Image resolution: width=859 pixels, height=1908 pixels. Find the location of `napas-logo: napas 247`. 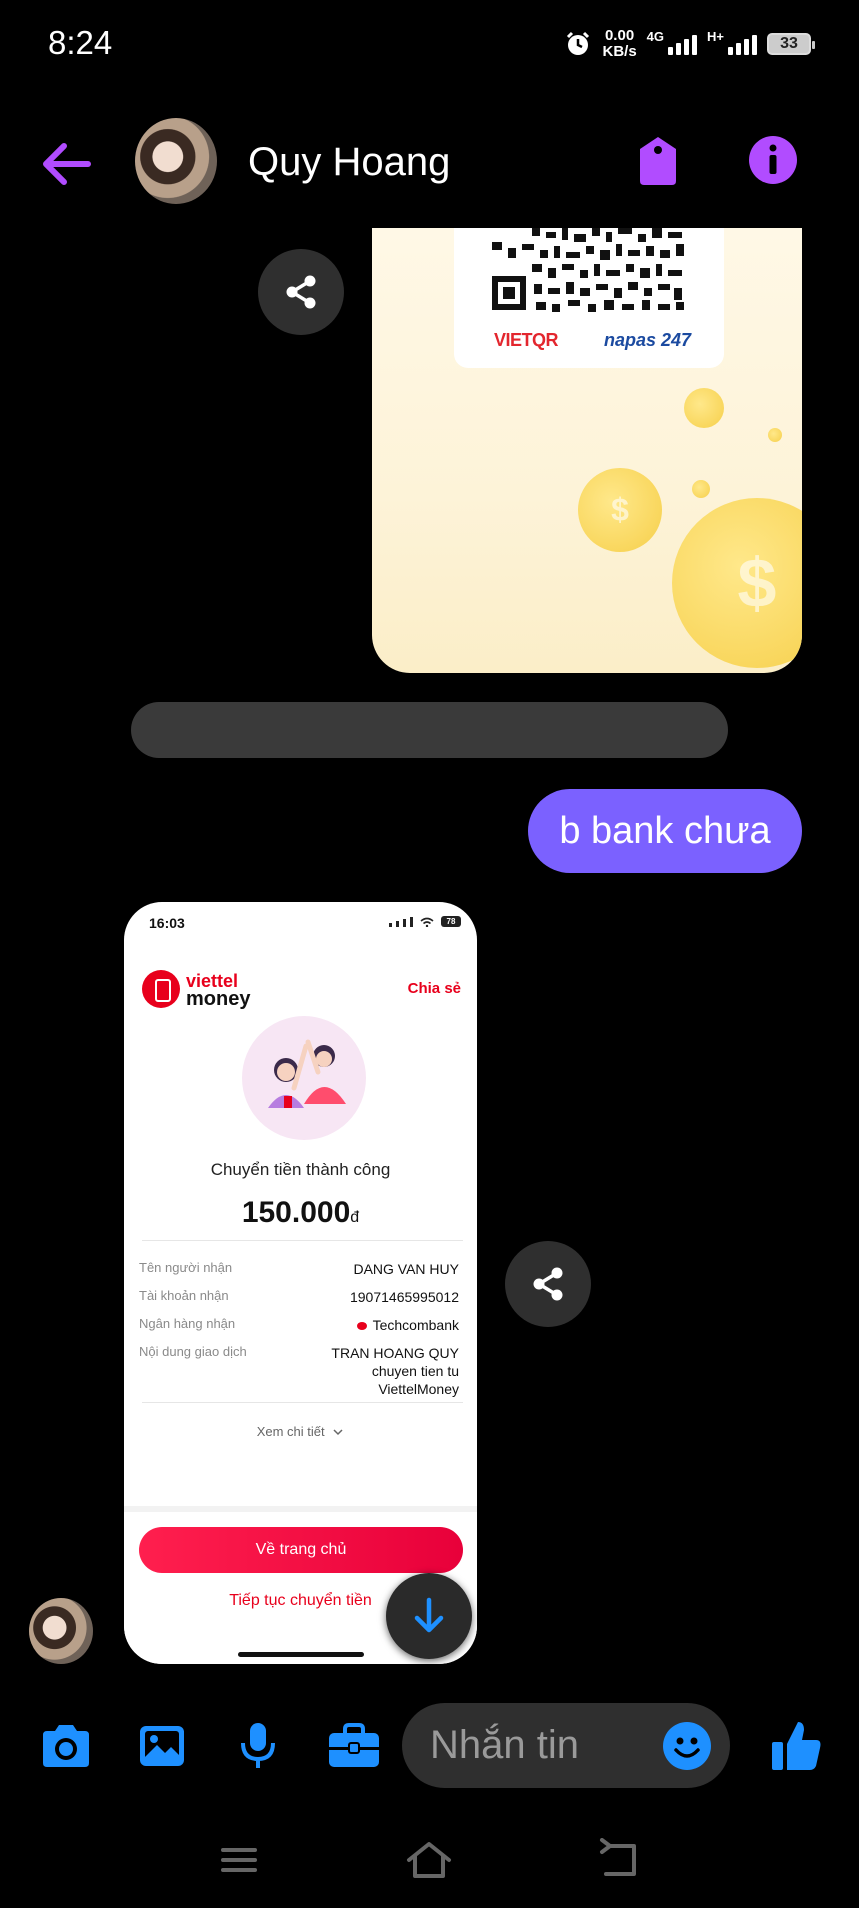

napas-logo: napas 247 is located at coordinates (648, 340).